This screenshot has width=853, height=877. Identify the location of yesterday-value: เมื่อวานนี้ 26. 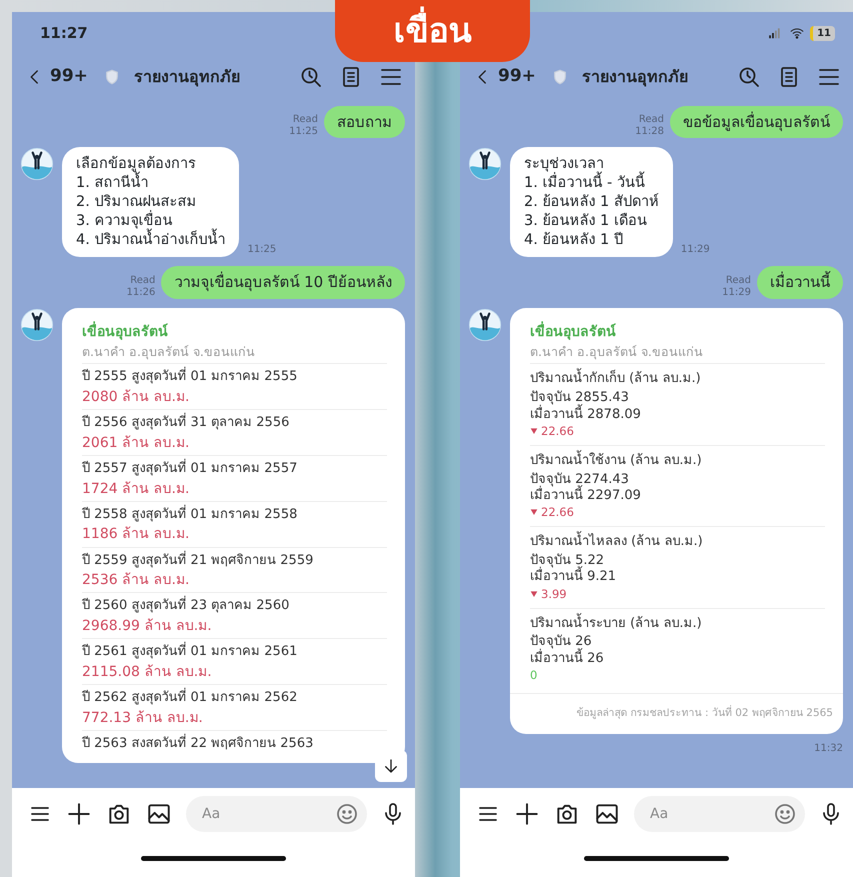
(677, 658).